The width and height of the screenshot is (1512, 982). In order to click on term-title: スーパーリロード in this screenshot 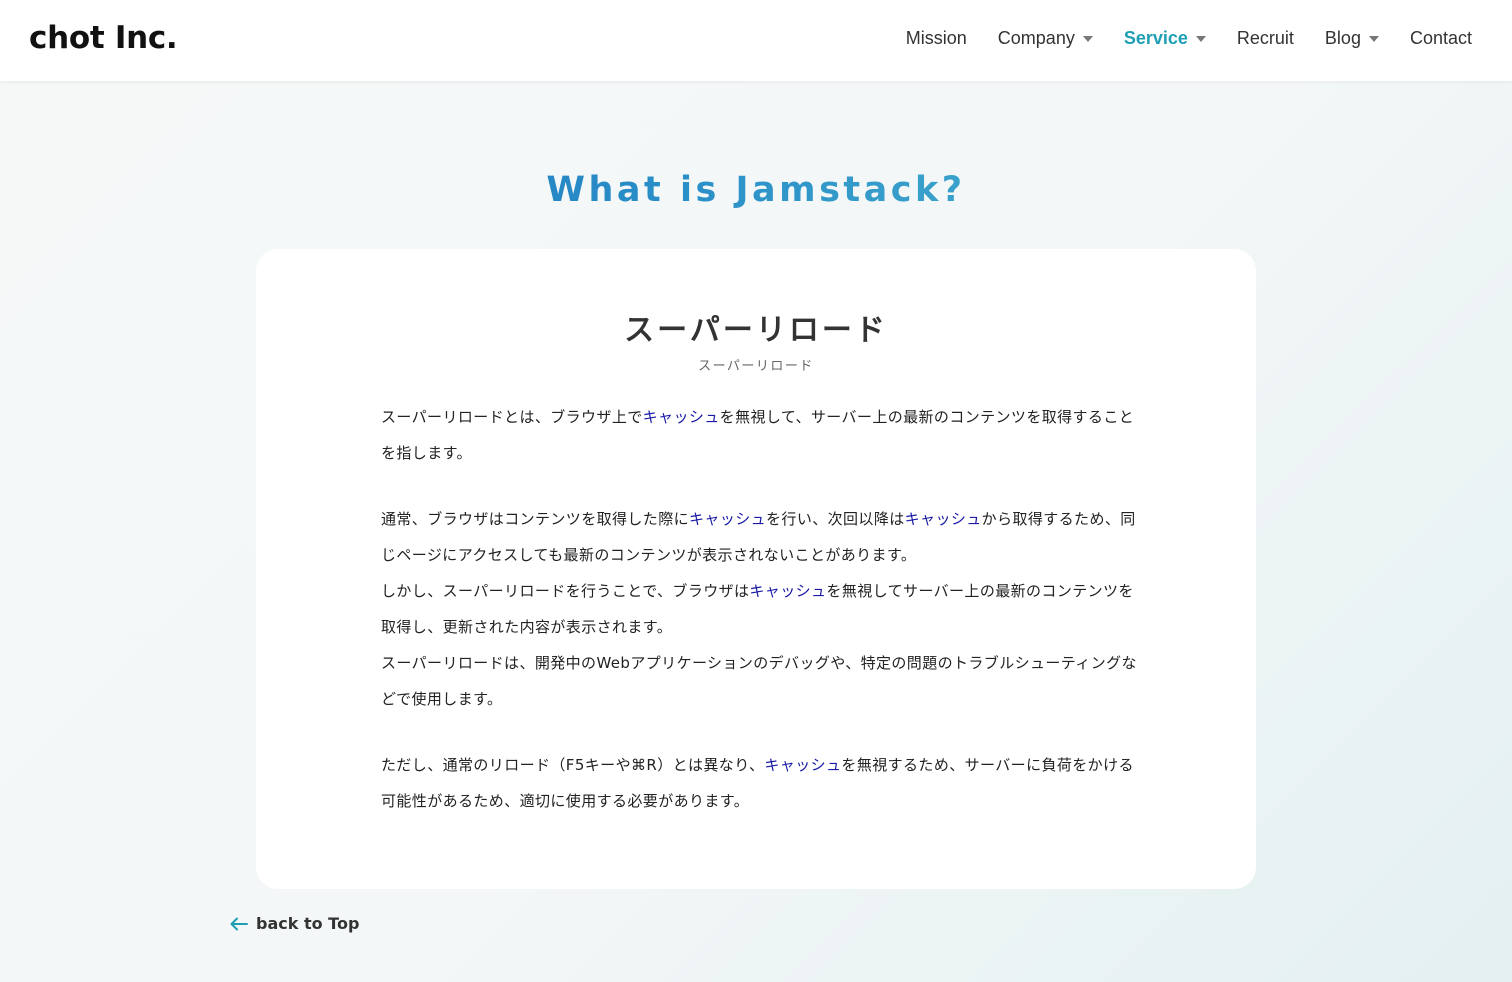, I will do `click(756, 330)`.